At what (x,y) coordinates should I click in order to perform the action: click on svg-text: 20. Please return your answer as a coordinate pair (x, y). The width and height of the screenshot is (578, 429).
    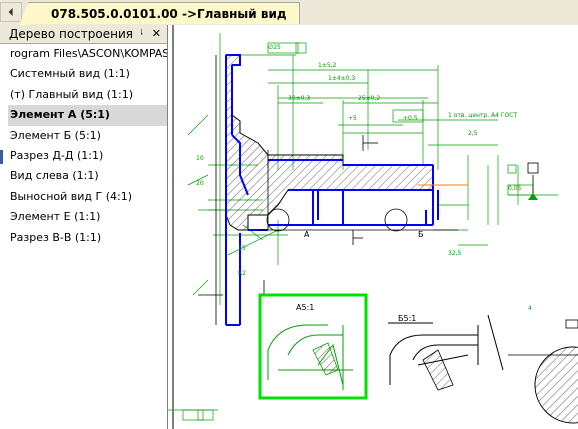
    Looking at the image, I should click on (200, 183).